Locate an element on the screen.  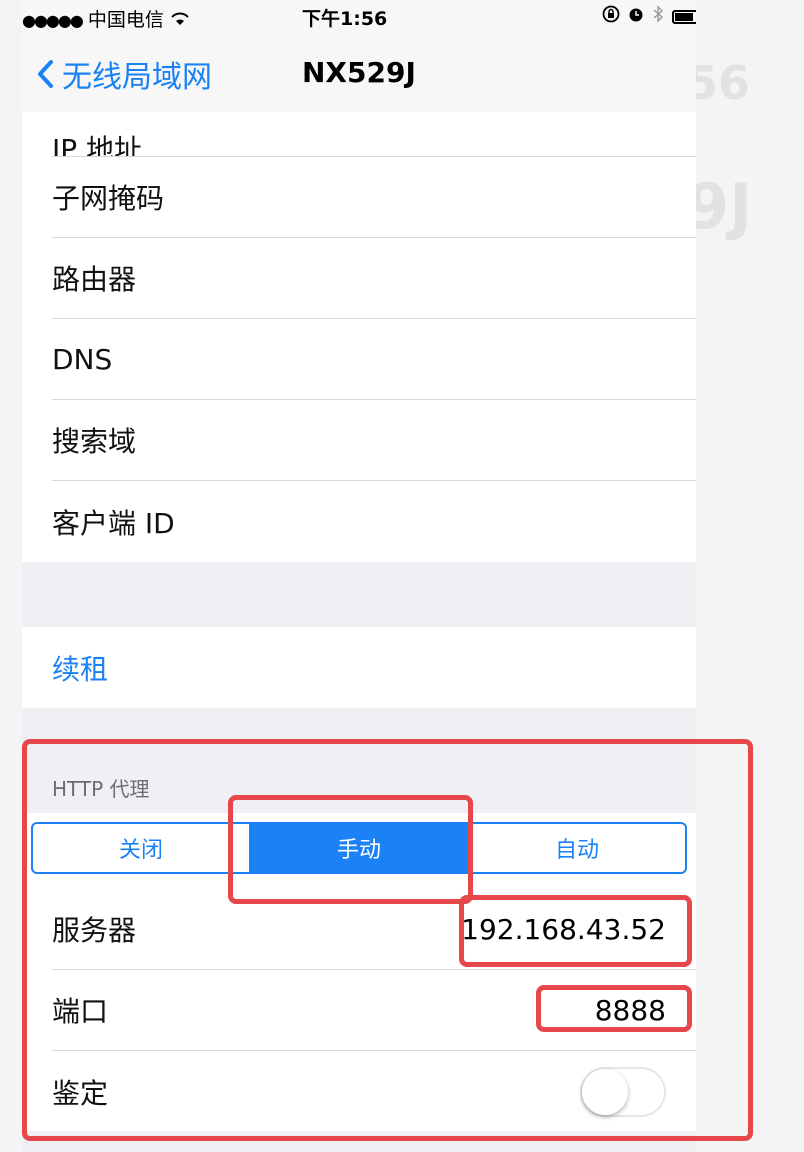
subnet-mask-label: 子网掩码 is located at coordinates (108, 198).